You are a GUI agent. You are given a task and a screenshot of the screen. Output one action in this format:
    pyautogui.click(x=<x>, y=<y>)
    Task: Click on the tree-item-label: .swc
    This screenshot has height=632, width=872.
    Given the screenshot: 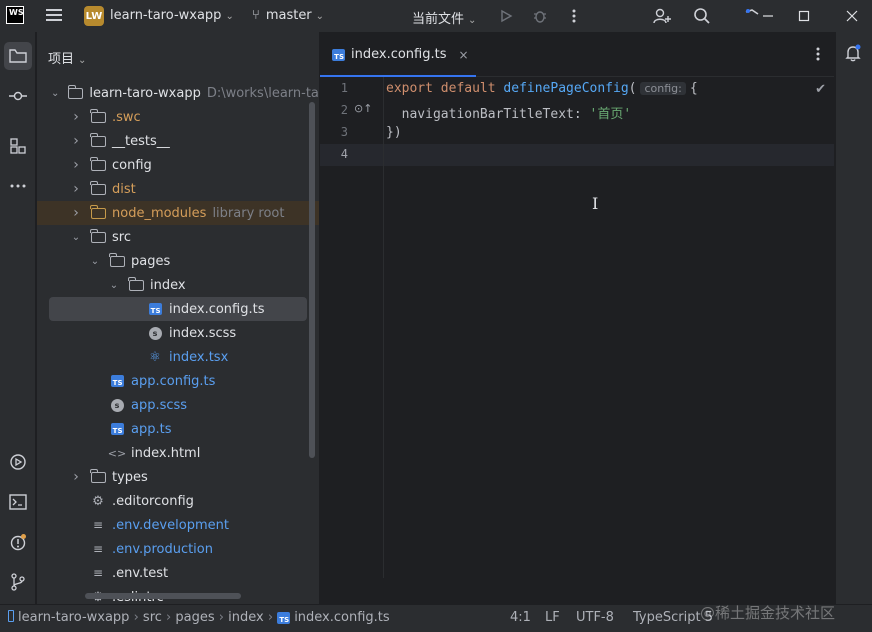 What is the action you would take?
    pyautogui.click(x=126, y=117)
    